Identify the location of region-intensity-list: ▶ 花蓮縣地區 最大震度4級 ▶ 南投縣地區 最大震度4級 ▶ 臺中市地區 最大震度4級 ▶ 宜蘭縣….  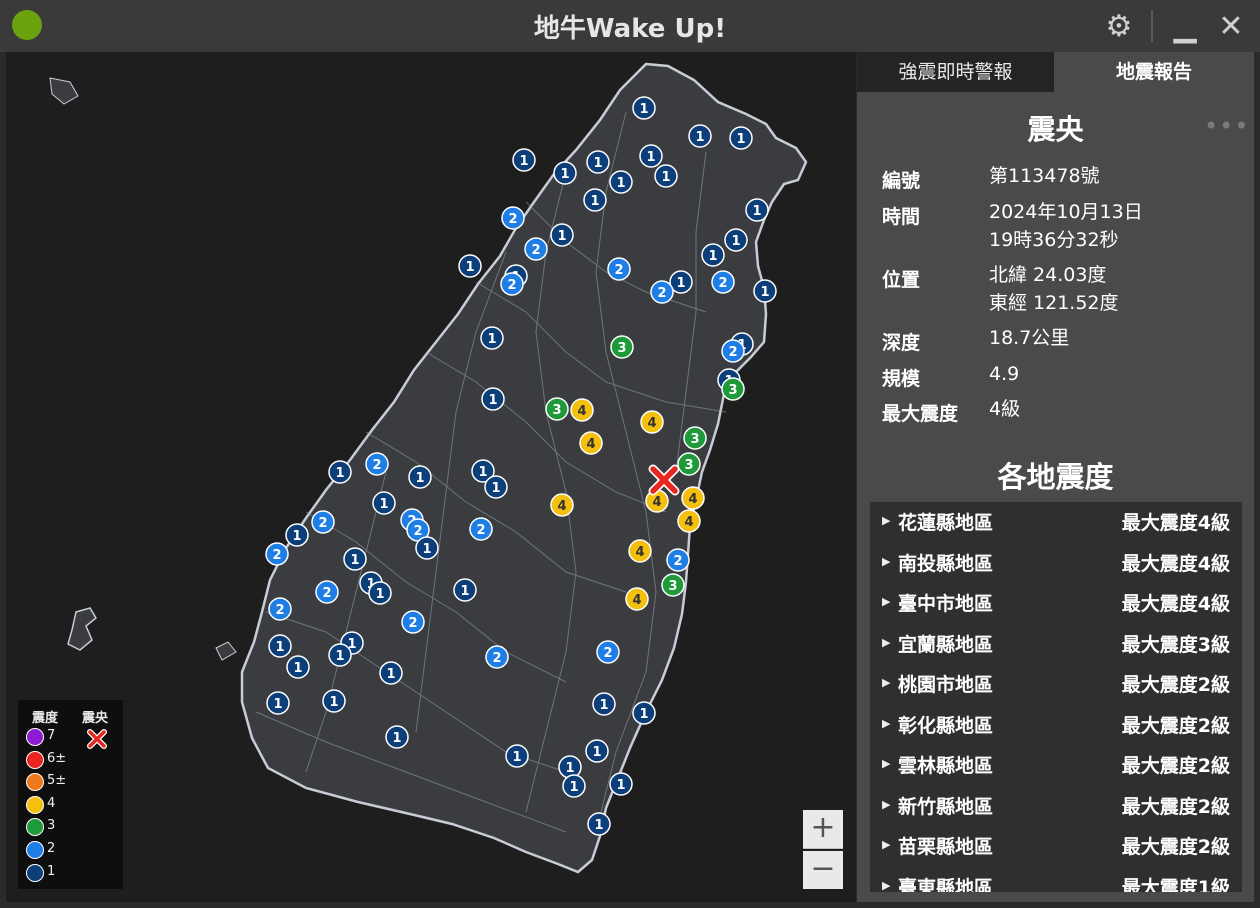
(1056, 697).